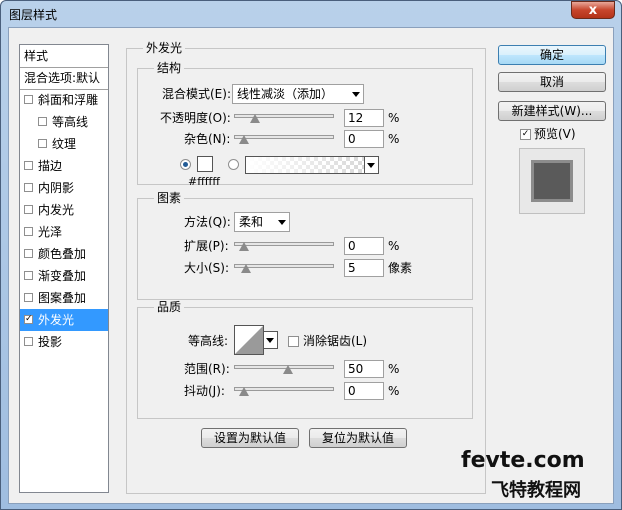 This screenshot has height=510, width=622. Describe the element at coordinates (50, 166) in the screenshot. I see `style-list-label: 描边` at that location.